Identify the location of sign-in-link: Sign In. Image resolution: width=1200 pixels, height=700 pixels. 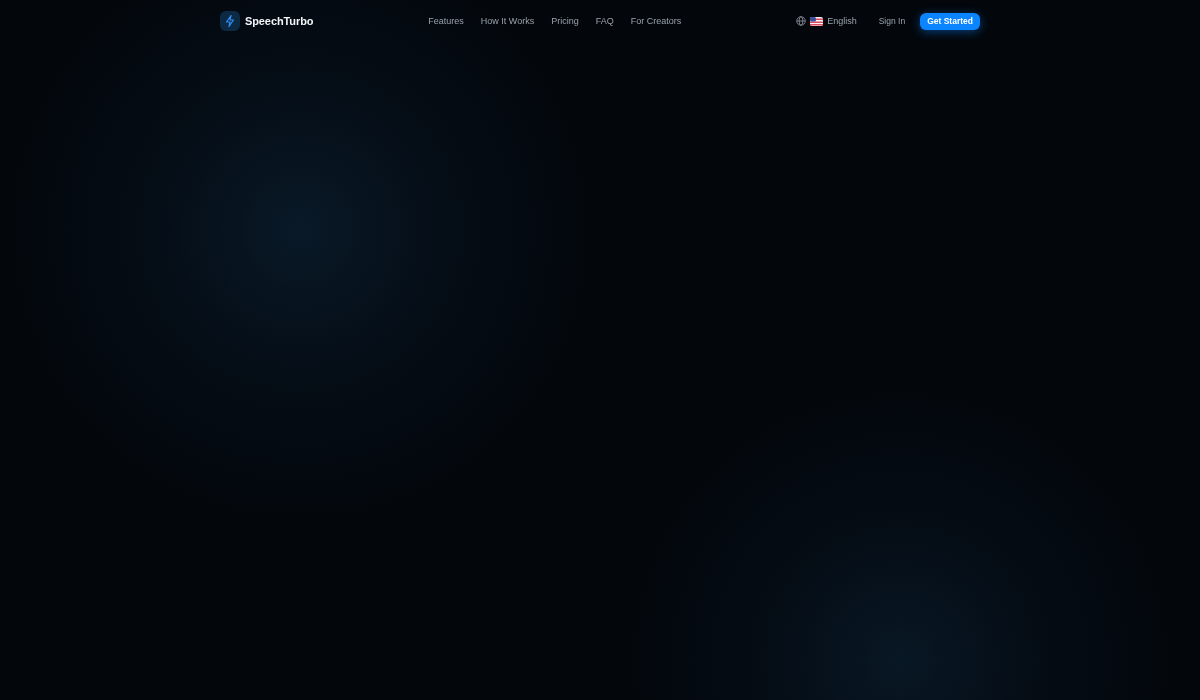
(892, 21).